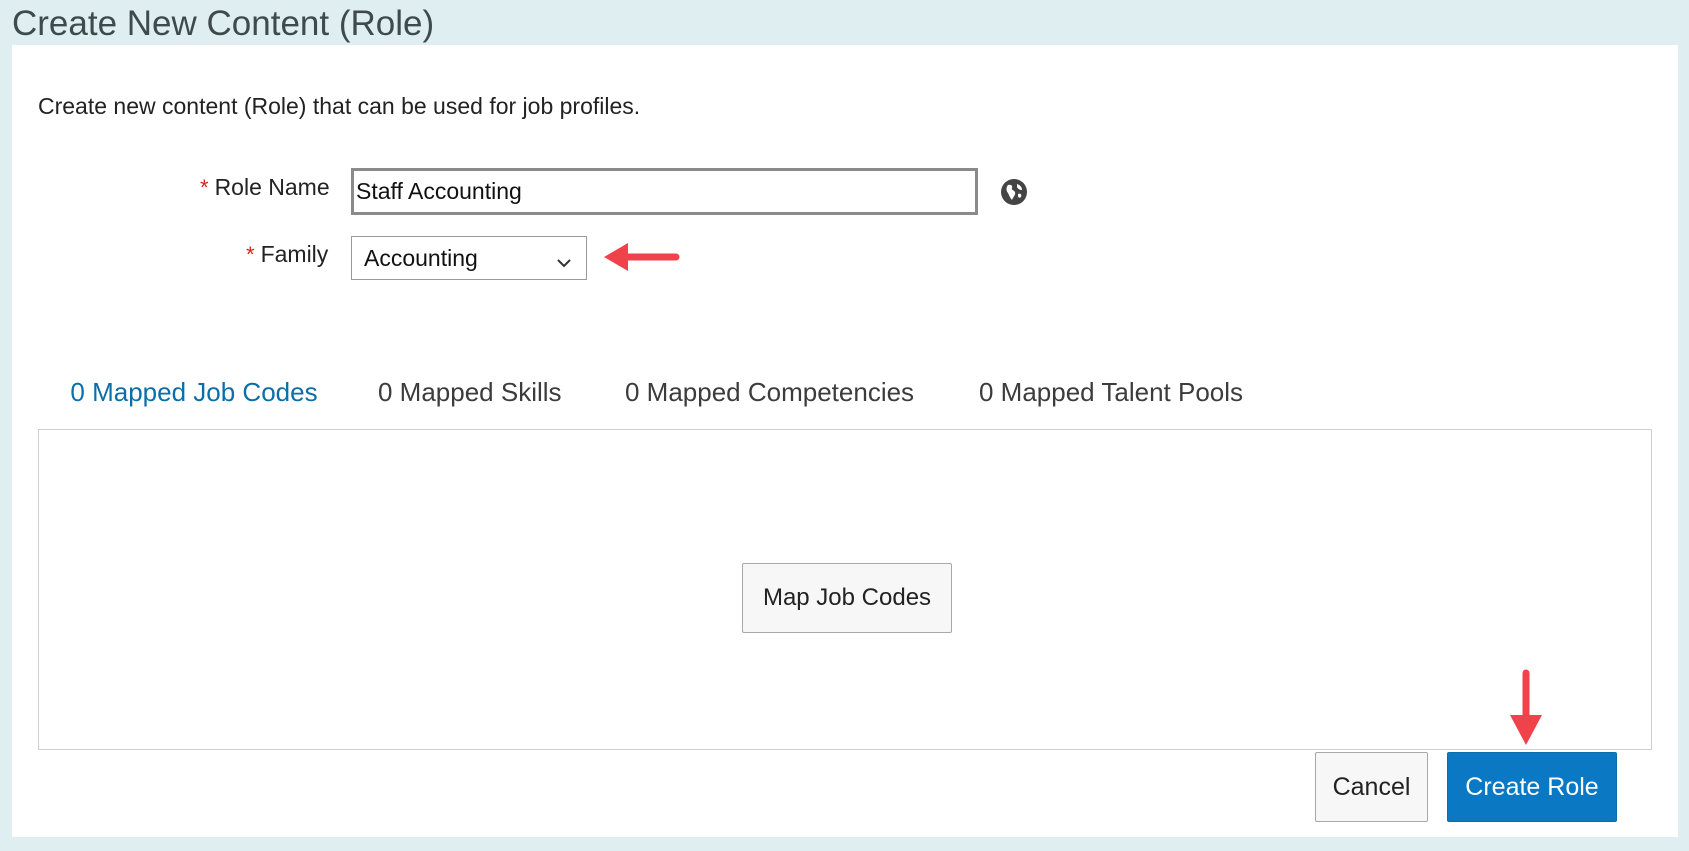 This screenshot has height=851, width=1689. Describe the element at coordinates (1371, 787) in the screenshot. I see `cancel-button: Cancel` at that location.